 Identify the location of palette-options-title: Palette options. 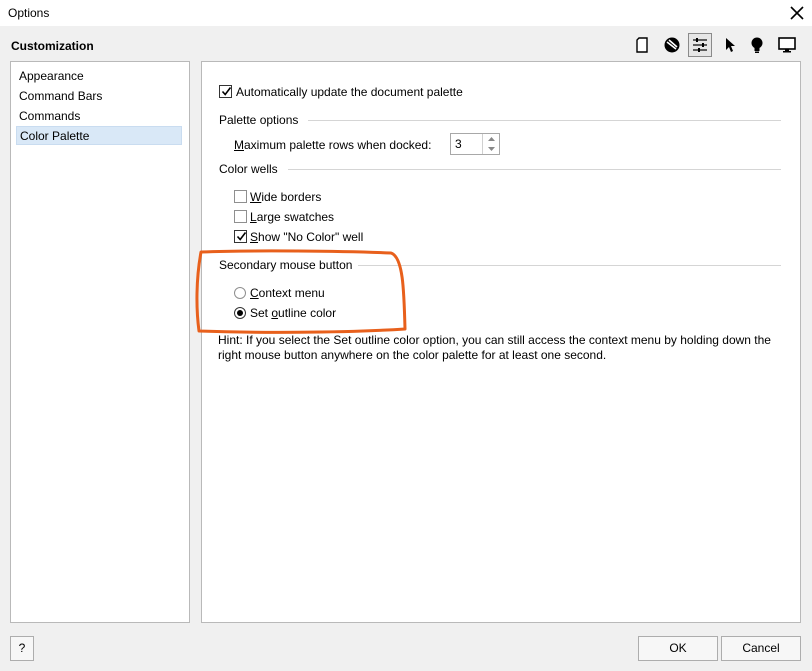
(259, 120).